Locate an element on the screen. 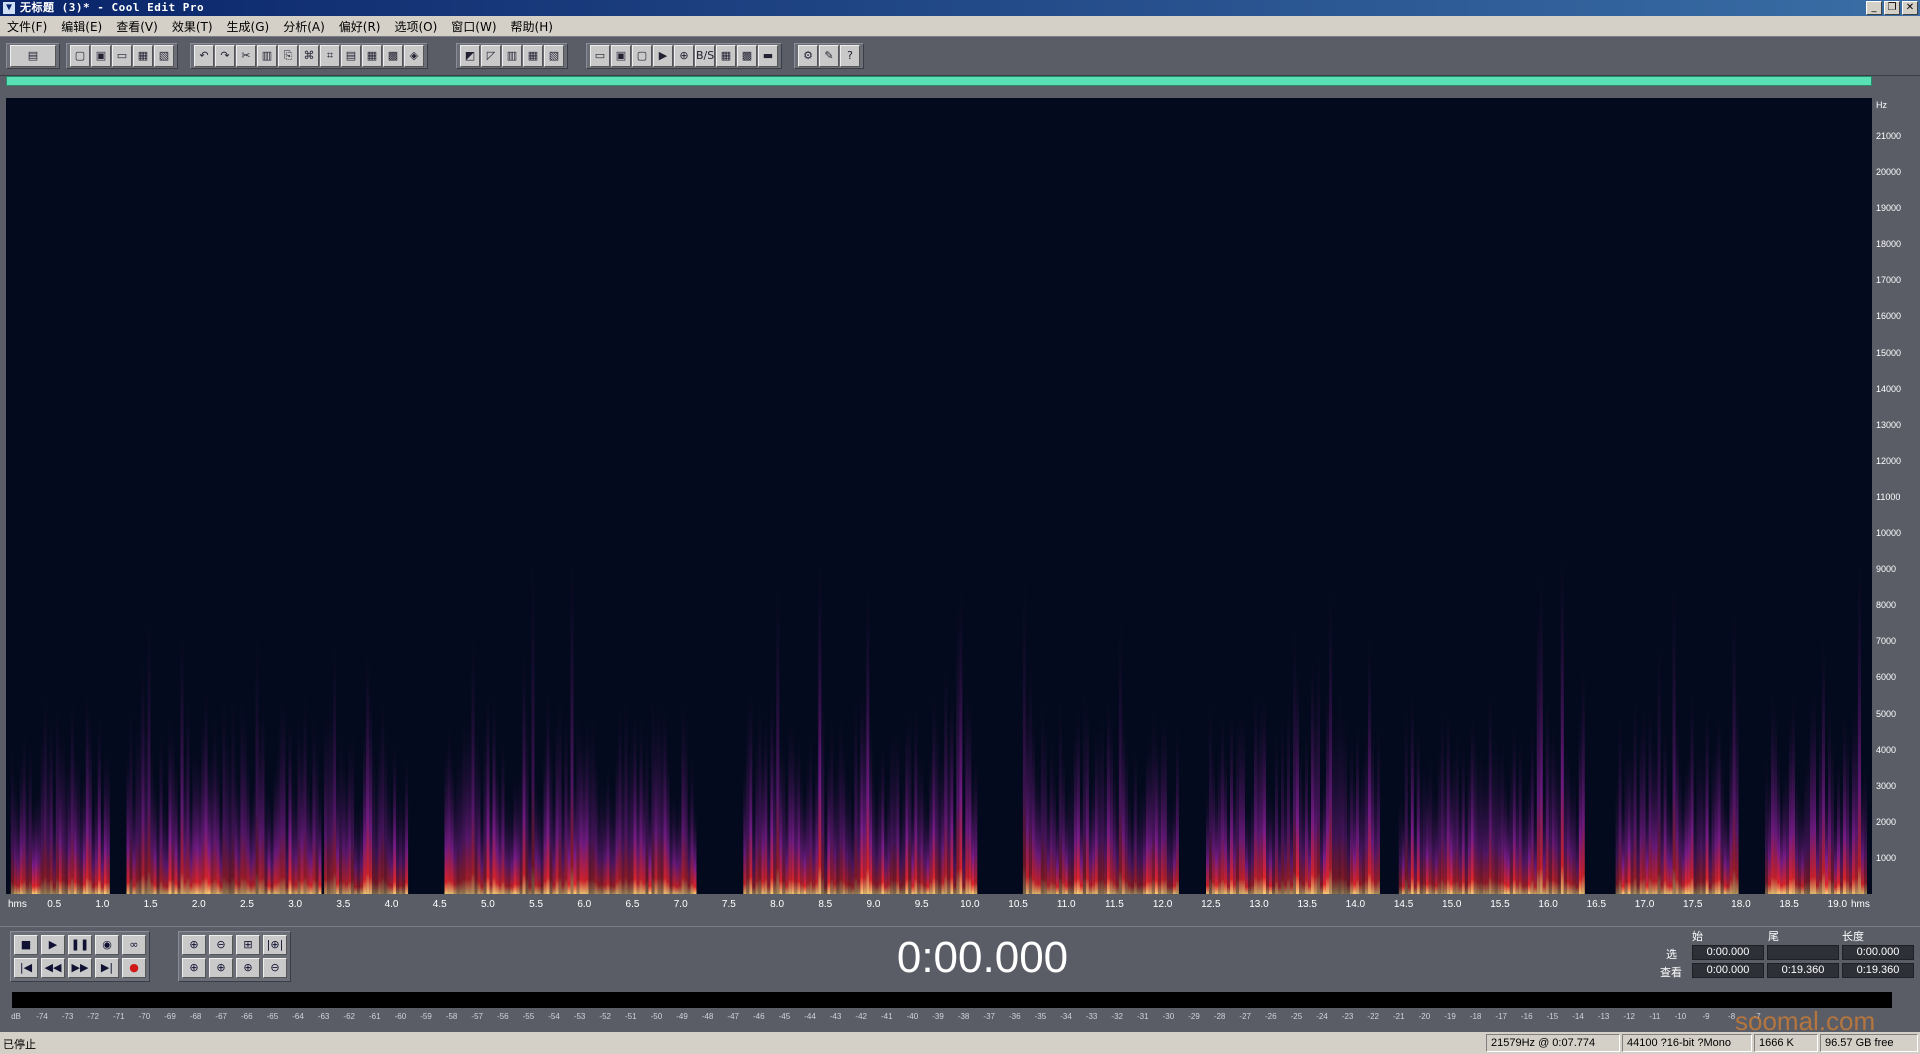 The width and height of the screenshot is (1920, 1054). transport-button-icon: ▶| is located at coordinates (107, 968).